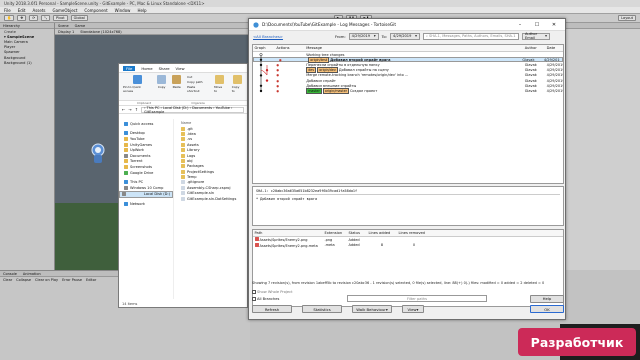 The height and width of the screenshot is (360, 640). What do you see at coordinates (237, 79) in the screenshot?
I see `copy-to-icon` at bounding box center [237, 79].